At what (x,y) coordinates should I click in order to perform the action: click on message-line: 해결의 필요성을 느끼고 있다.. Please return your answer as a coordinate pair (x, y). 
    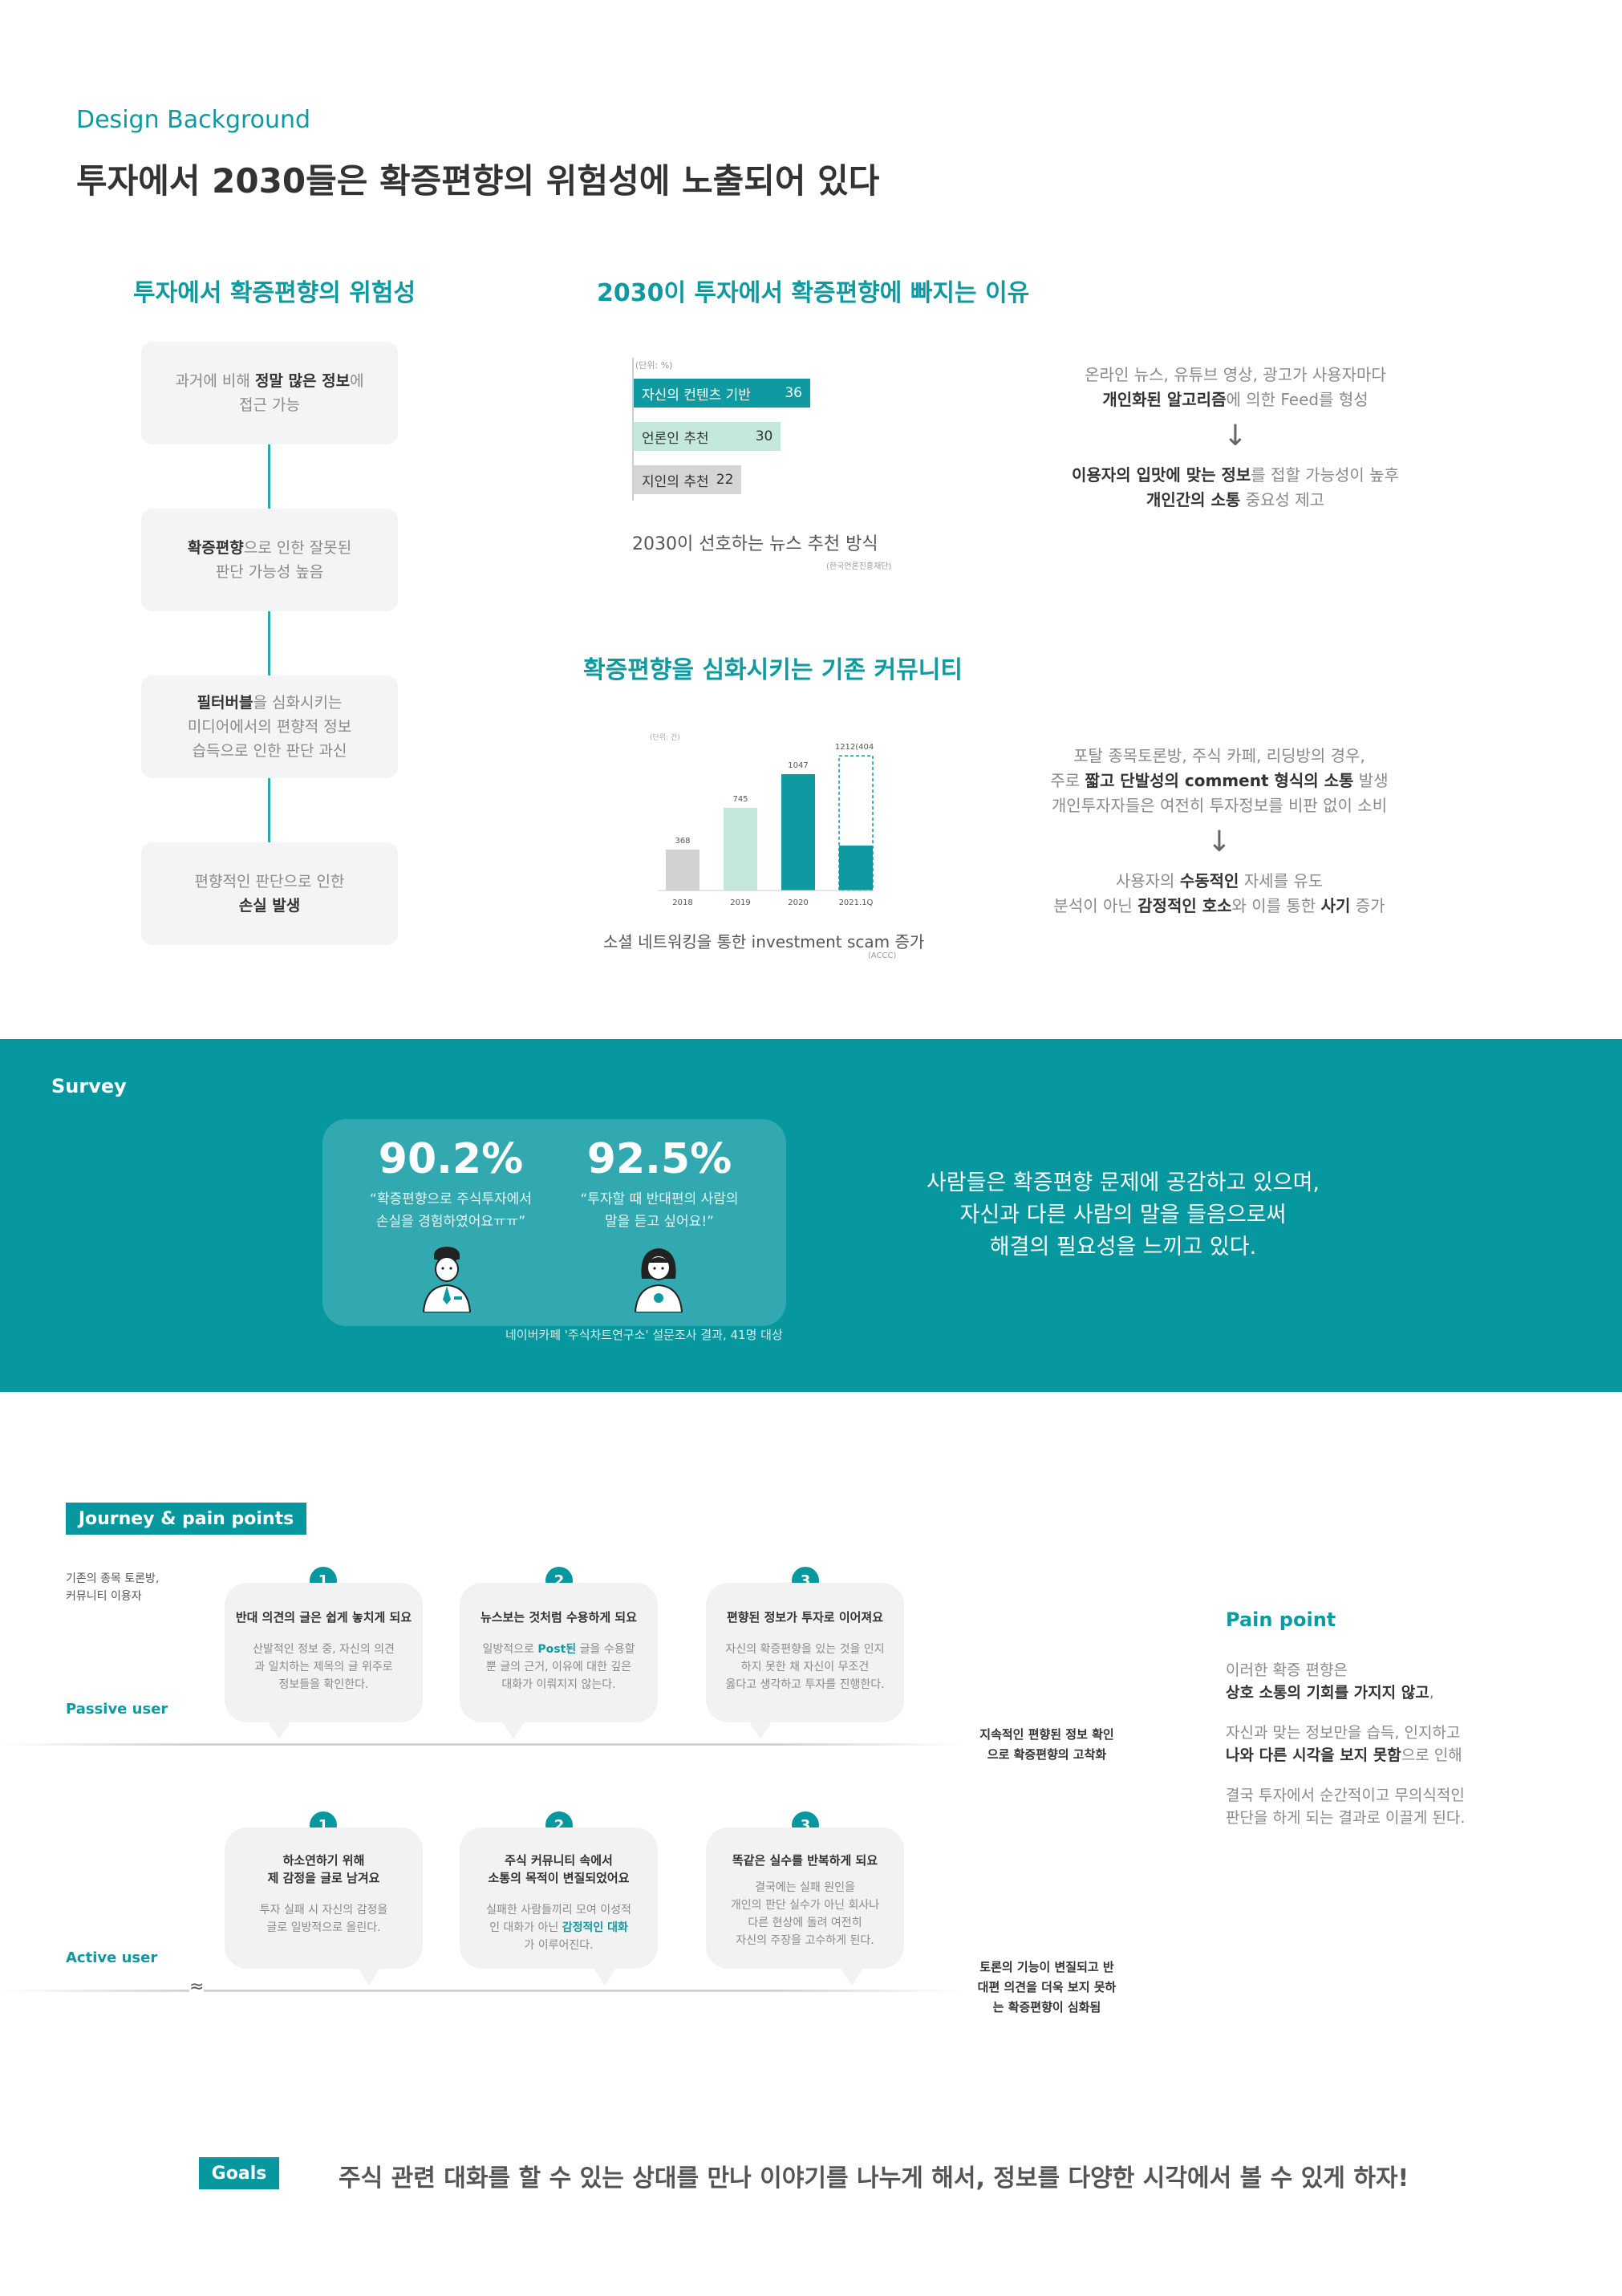
    Looking at the image, I should click on (1123, 1247).